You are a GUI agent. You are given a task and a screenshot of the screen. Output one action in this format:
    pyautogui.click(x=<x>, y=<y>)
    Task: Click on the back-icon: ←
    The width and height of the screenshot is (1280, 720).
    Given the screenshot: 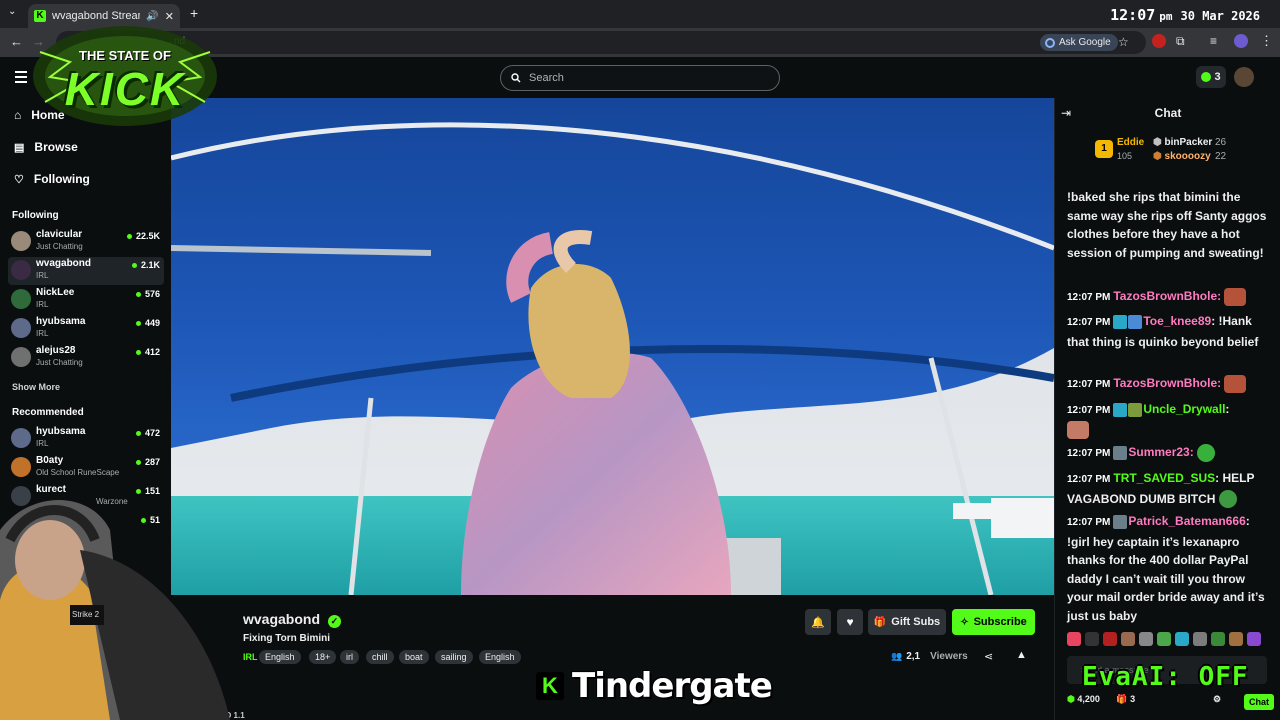 What is the action you would take?
    pyautogui.click(x=16, y=41)
    